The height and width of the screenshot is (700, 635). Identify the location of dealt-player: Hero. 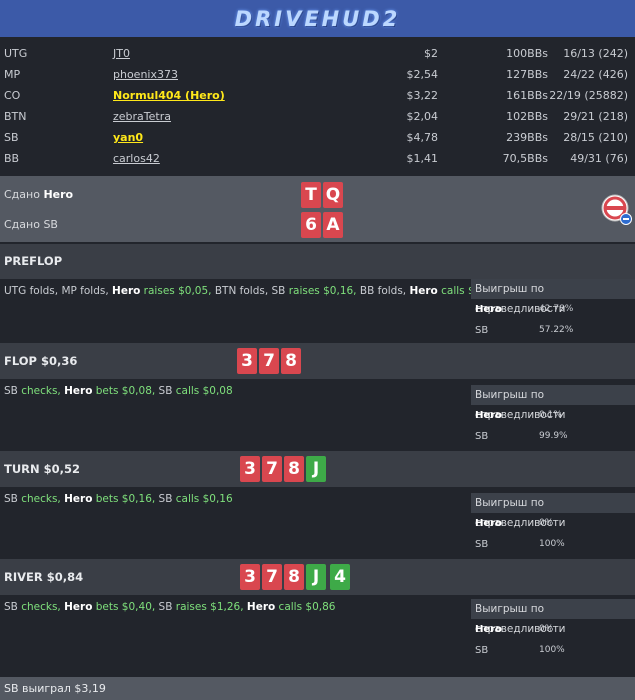
(58, 194).